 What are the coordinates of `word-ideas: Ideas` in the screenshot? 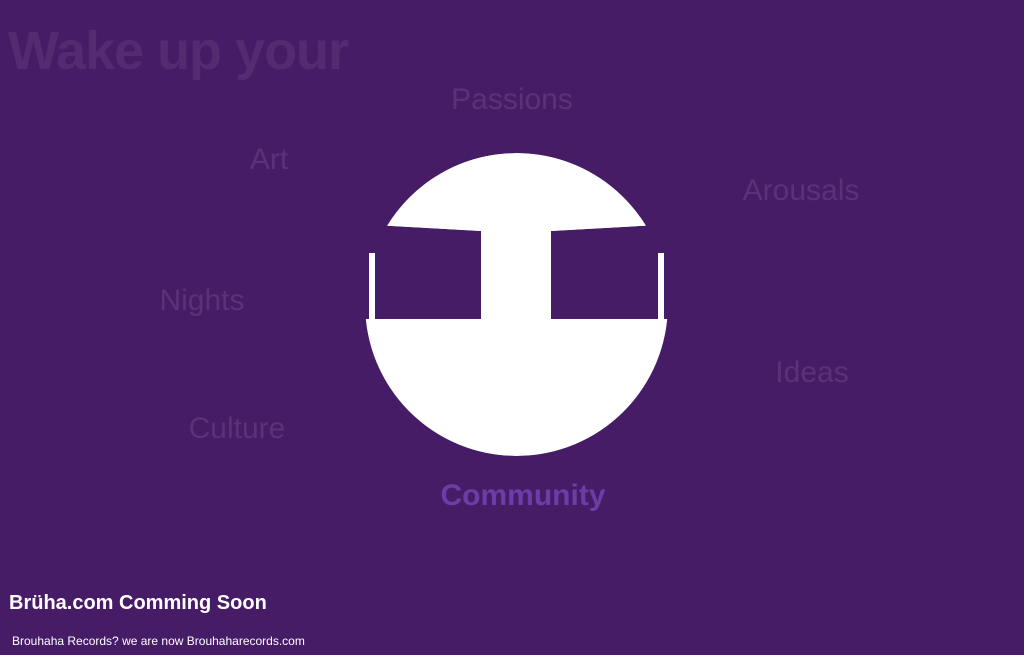 It's located at (812, 372).